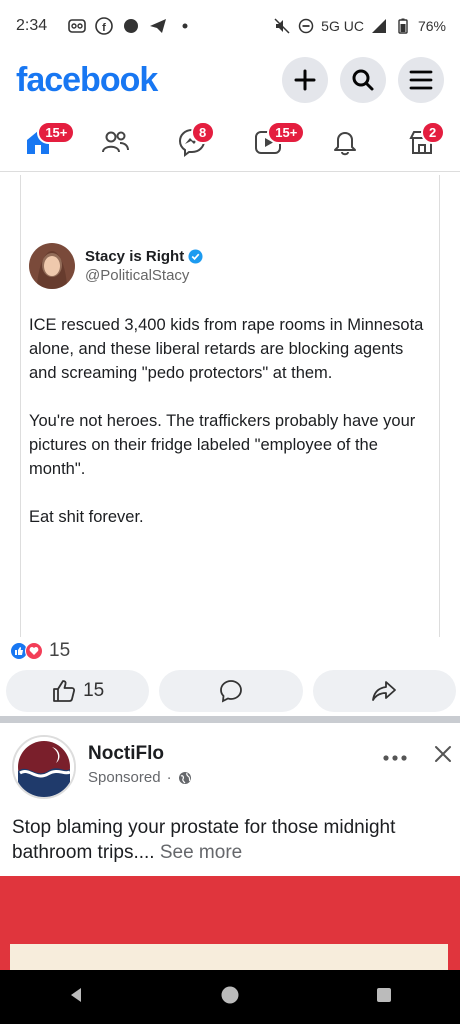 The width and height of the screenshot is (460, 1024). I want to click on author-name: Stacy is Right, so click(135, 256).